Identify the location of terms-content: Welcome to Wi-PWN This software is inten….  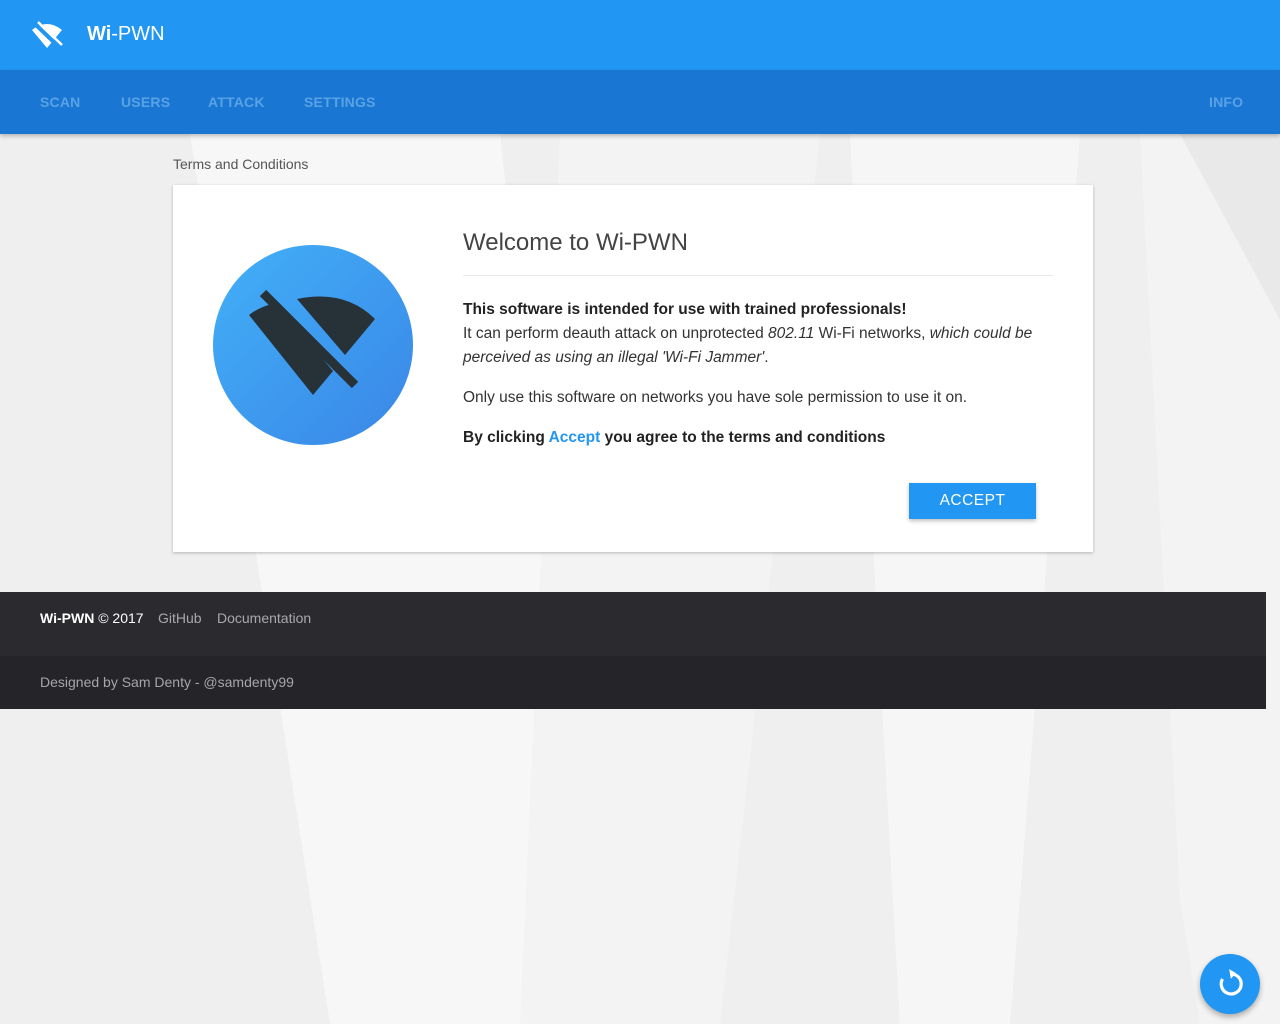
(758, 339).